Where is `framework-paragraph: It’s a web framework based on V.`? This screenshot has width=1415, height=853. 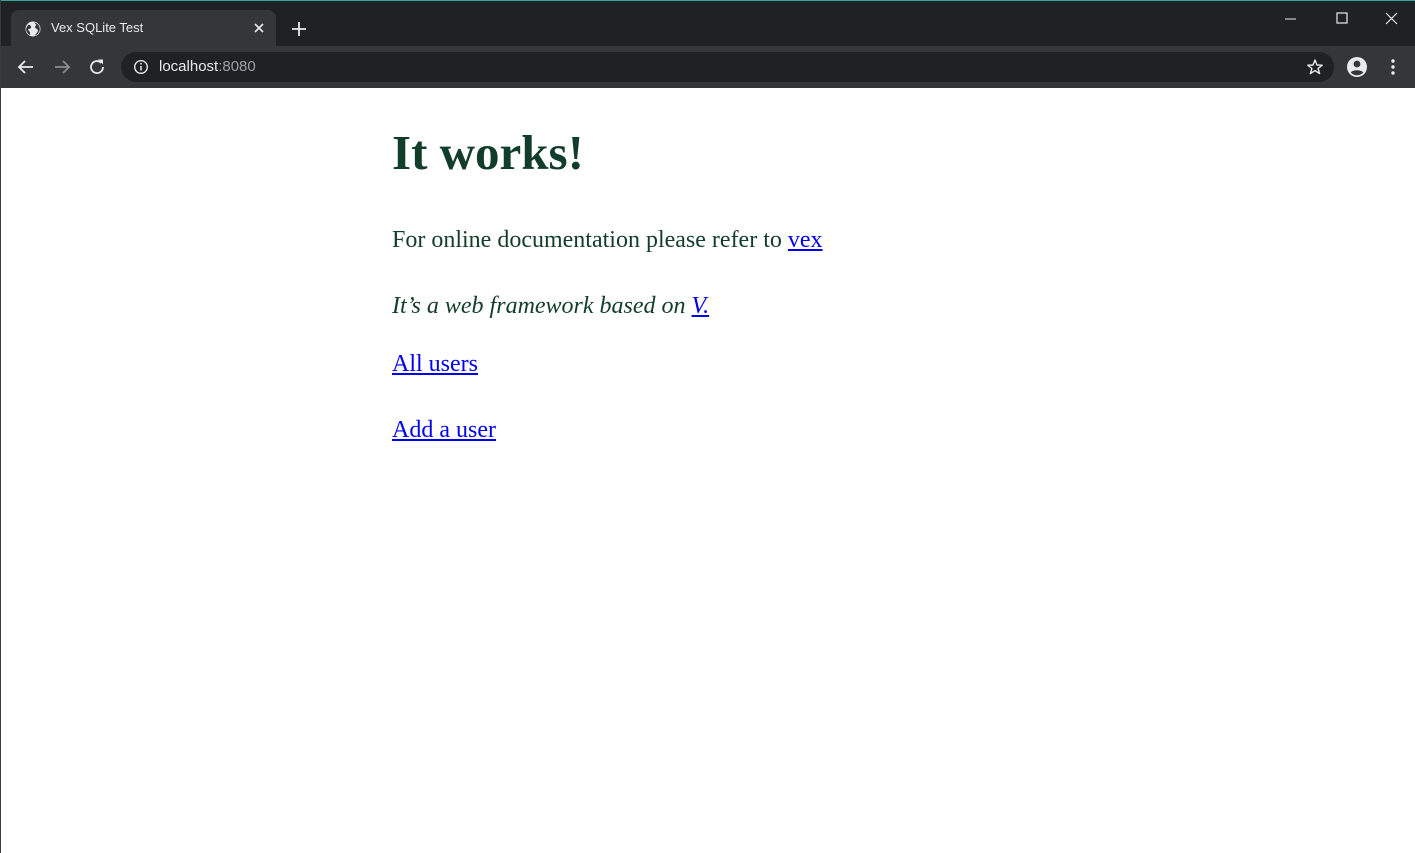
framework-paragraph: It’s a web framework based on V. is located at coordinates (550, 306).